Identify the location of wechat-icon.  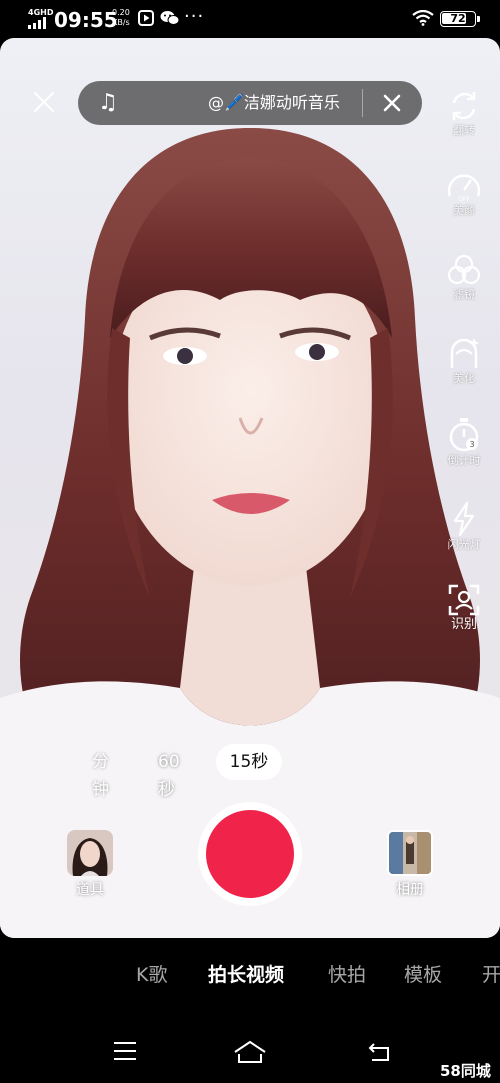
(170, 18).